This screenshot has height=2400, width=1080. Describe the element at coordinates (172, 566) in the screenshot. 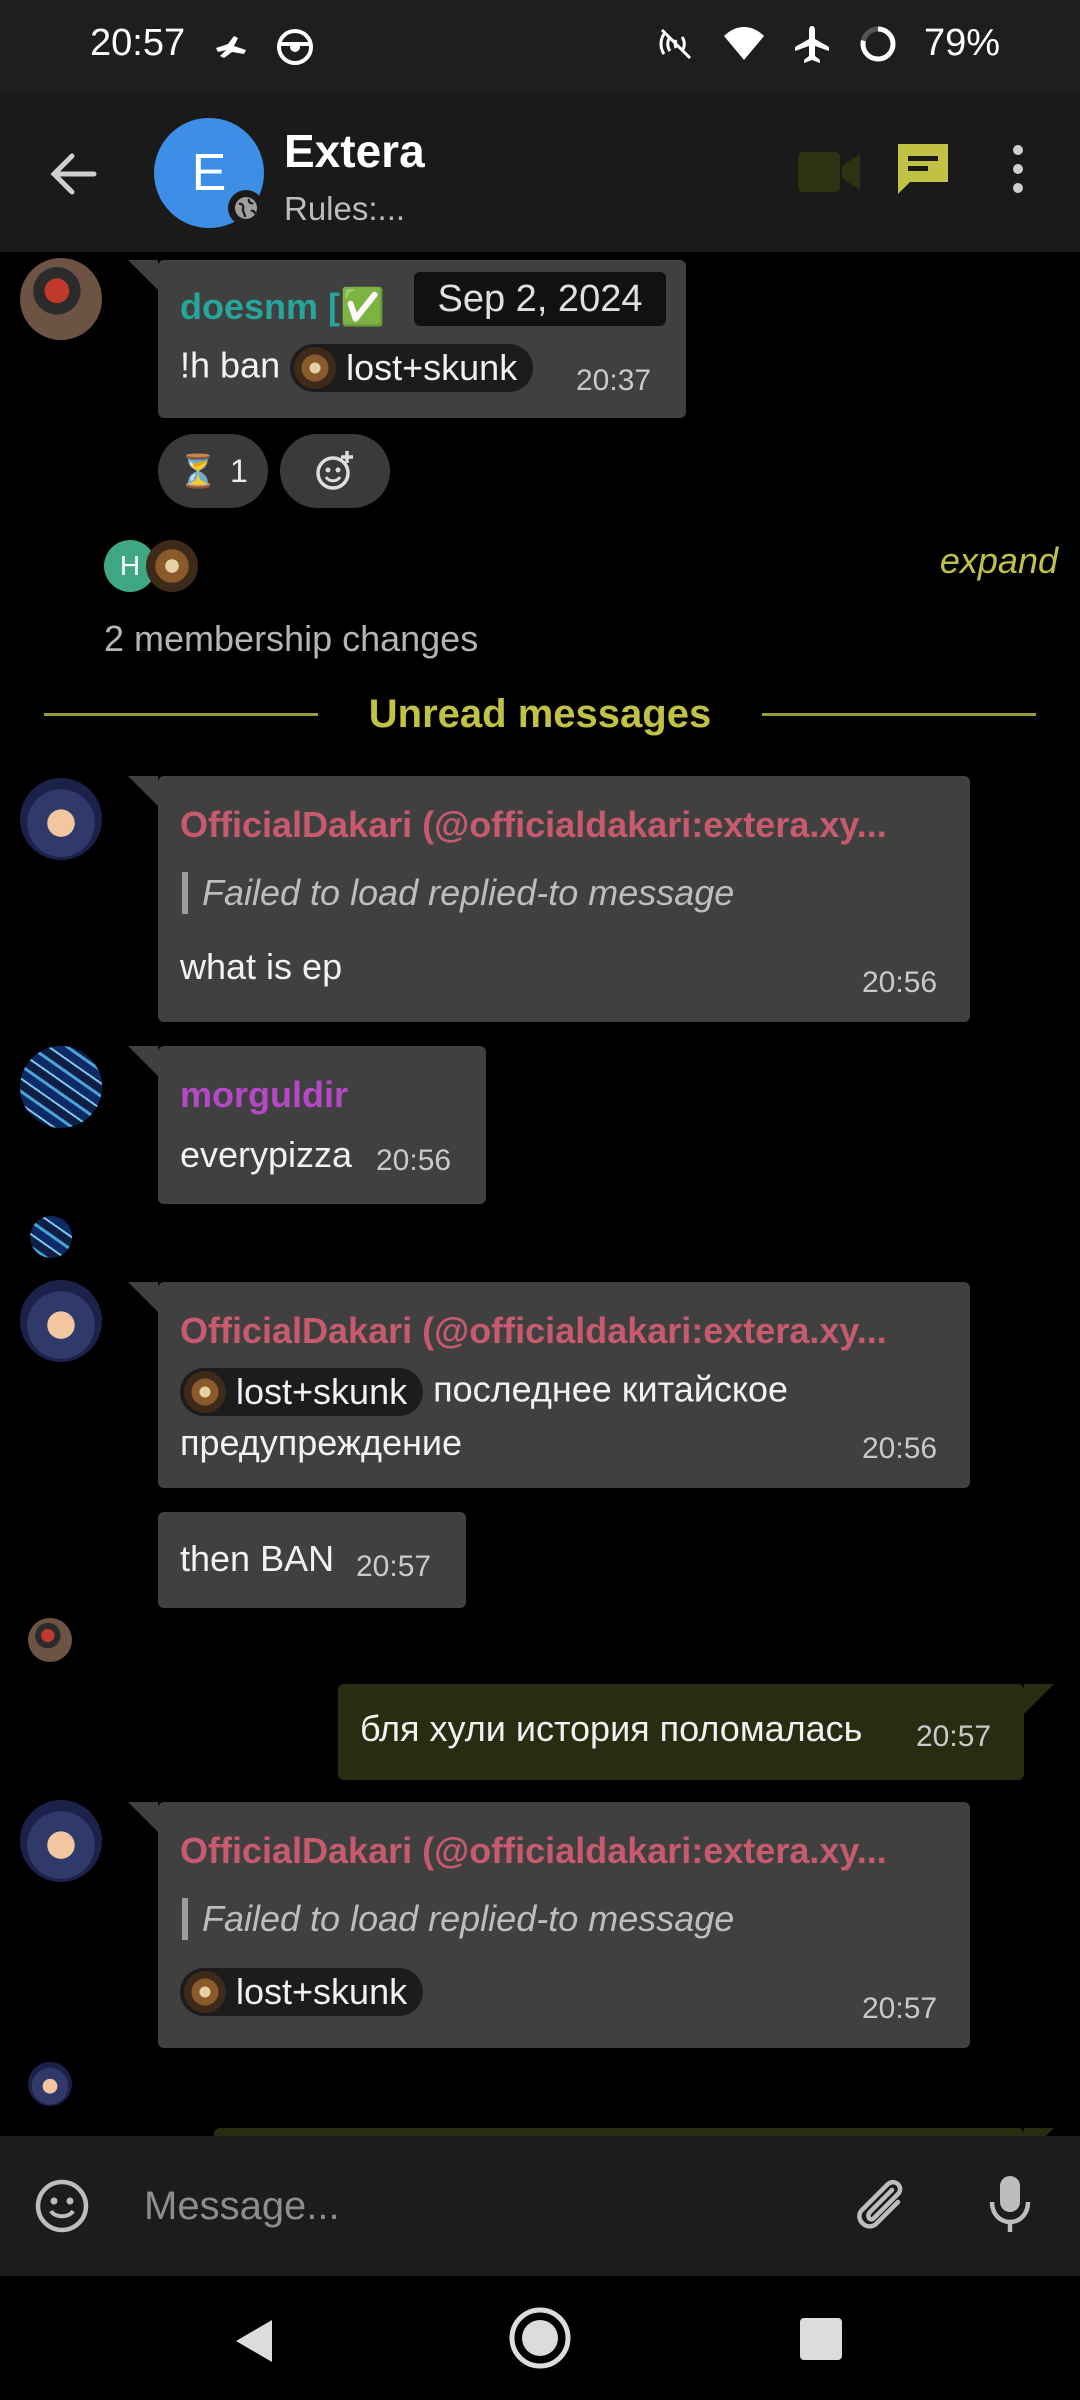

I see `membership-avatar-skunk` at that location.